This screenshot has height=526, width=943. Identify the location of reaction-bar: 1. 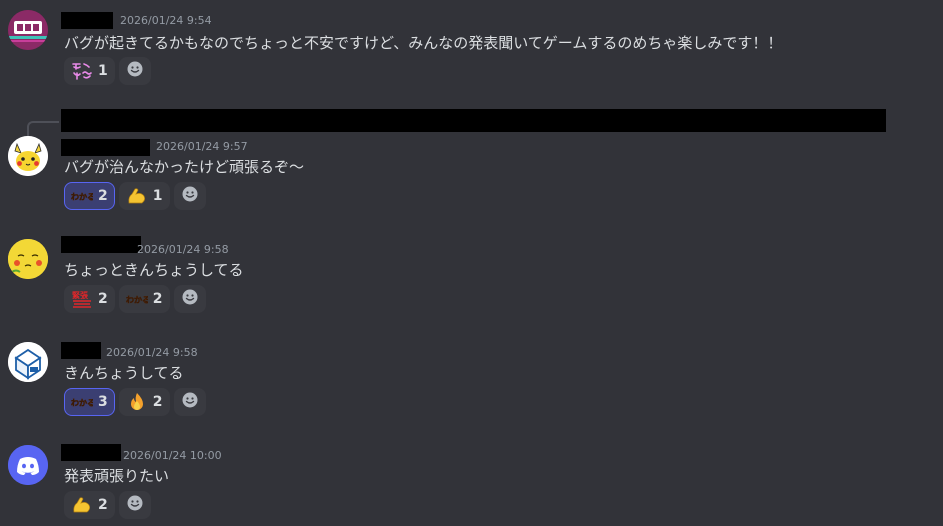
(107, 71).